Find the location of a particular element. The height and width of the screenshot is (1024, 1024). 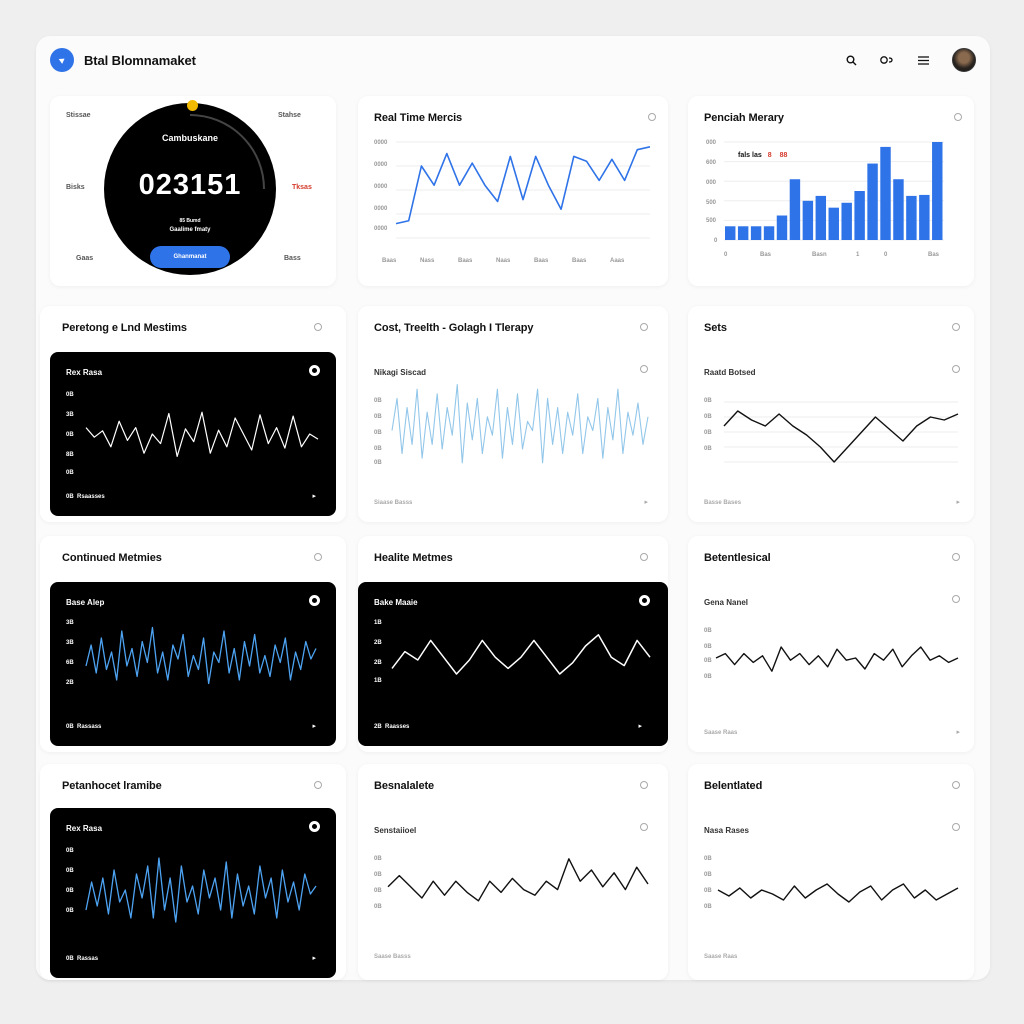

pertong-line-chart is located at coordinates (202, 434).